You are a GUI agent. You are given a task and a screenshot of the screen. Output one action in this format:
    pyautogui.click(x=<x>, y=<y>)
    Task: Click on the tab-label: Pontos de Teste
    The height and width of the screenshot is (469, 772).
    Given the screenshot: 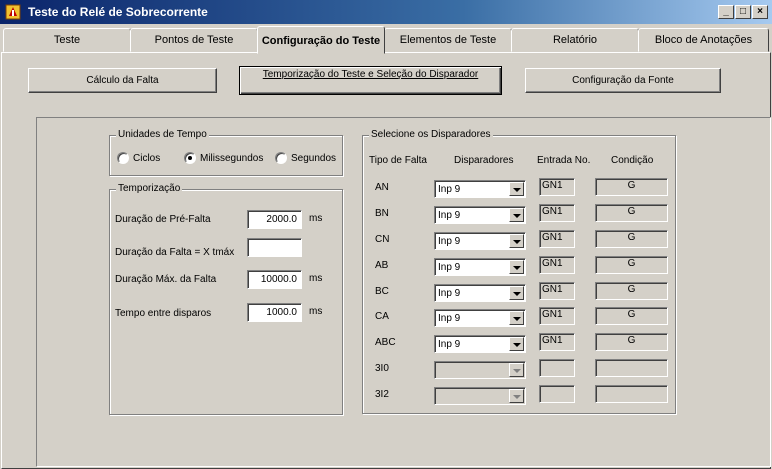 What is the action you would take?
    pyautogui.click(x=194, y=40)
    